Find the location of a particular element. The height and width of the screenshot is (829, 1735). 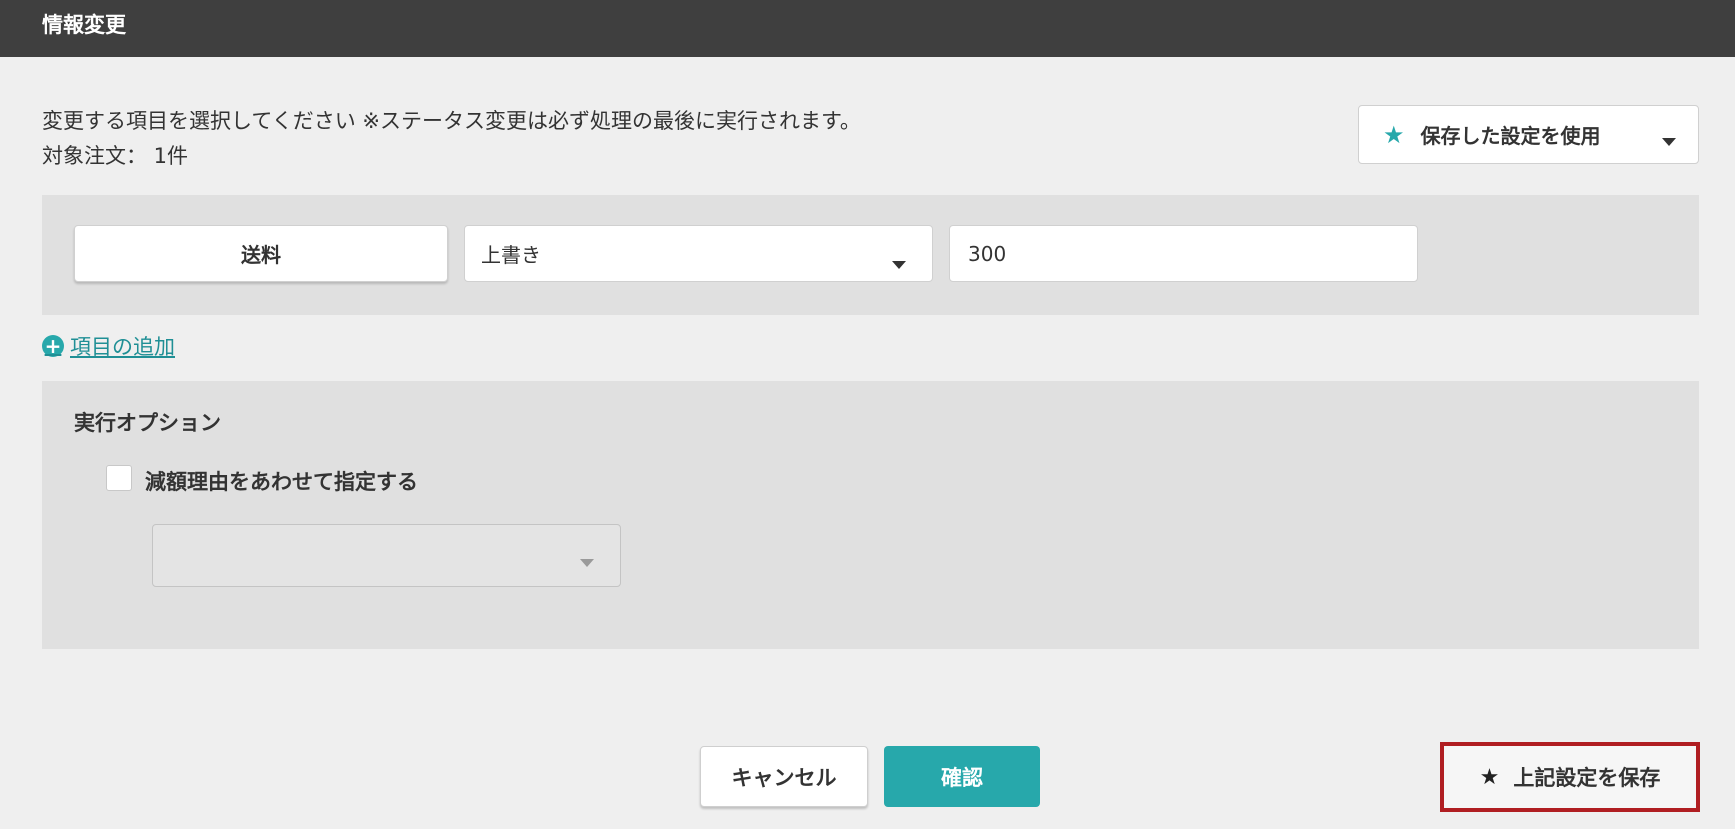

execution-options-title: 実行オプション is located at coordinates (147, 423).